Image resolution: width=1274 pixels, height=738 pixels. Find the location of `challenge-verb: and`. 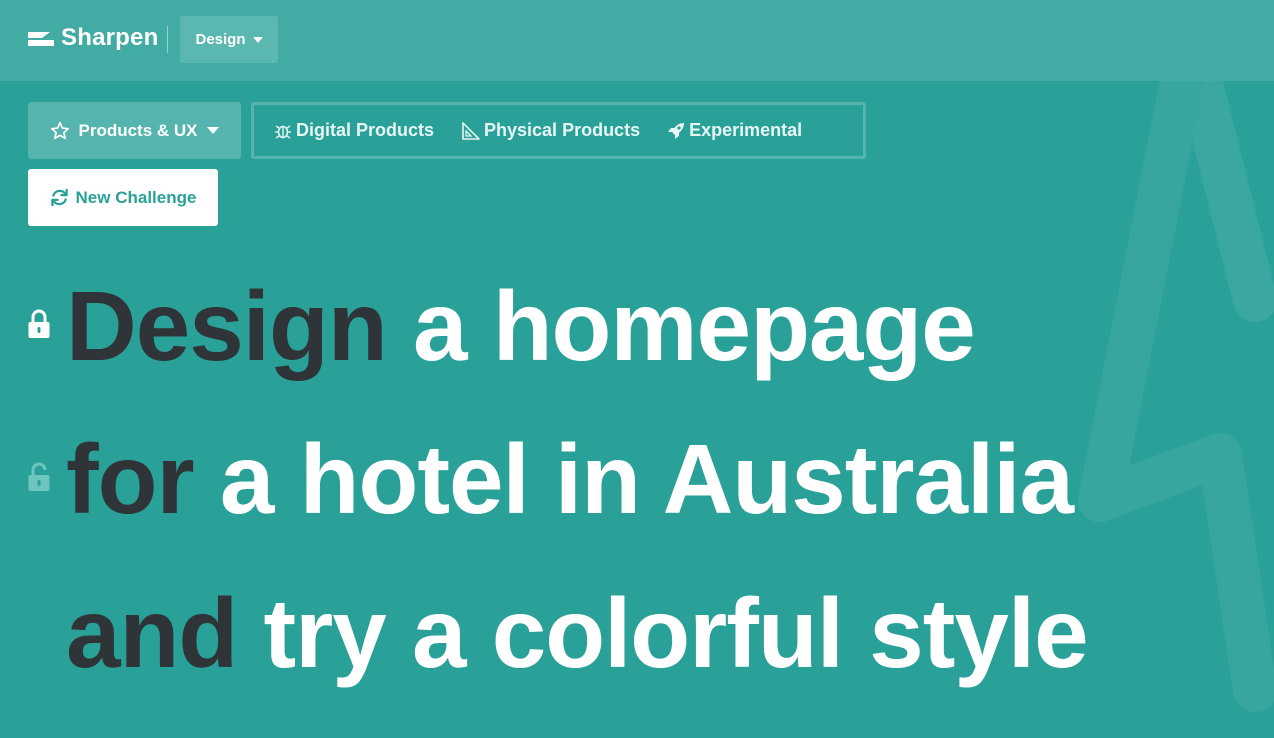

challenge-verb: and is located at coordinates (152, 633).